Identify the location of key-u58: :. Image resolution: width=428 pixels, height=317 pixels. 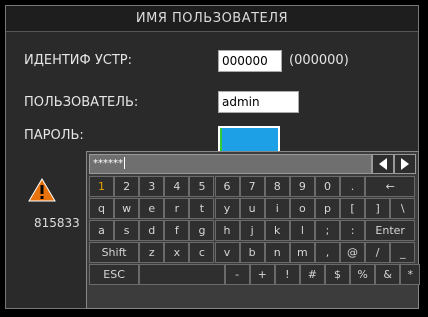
(353, 230).